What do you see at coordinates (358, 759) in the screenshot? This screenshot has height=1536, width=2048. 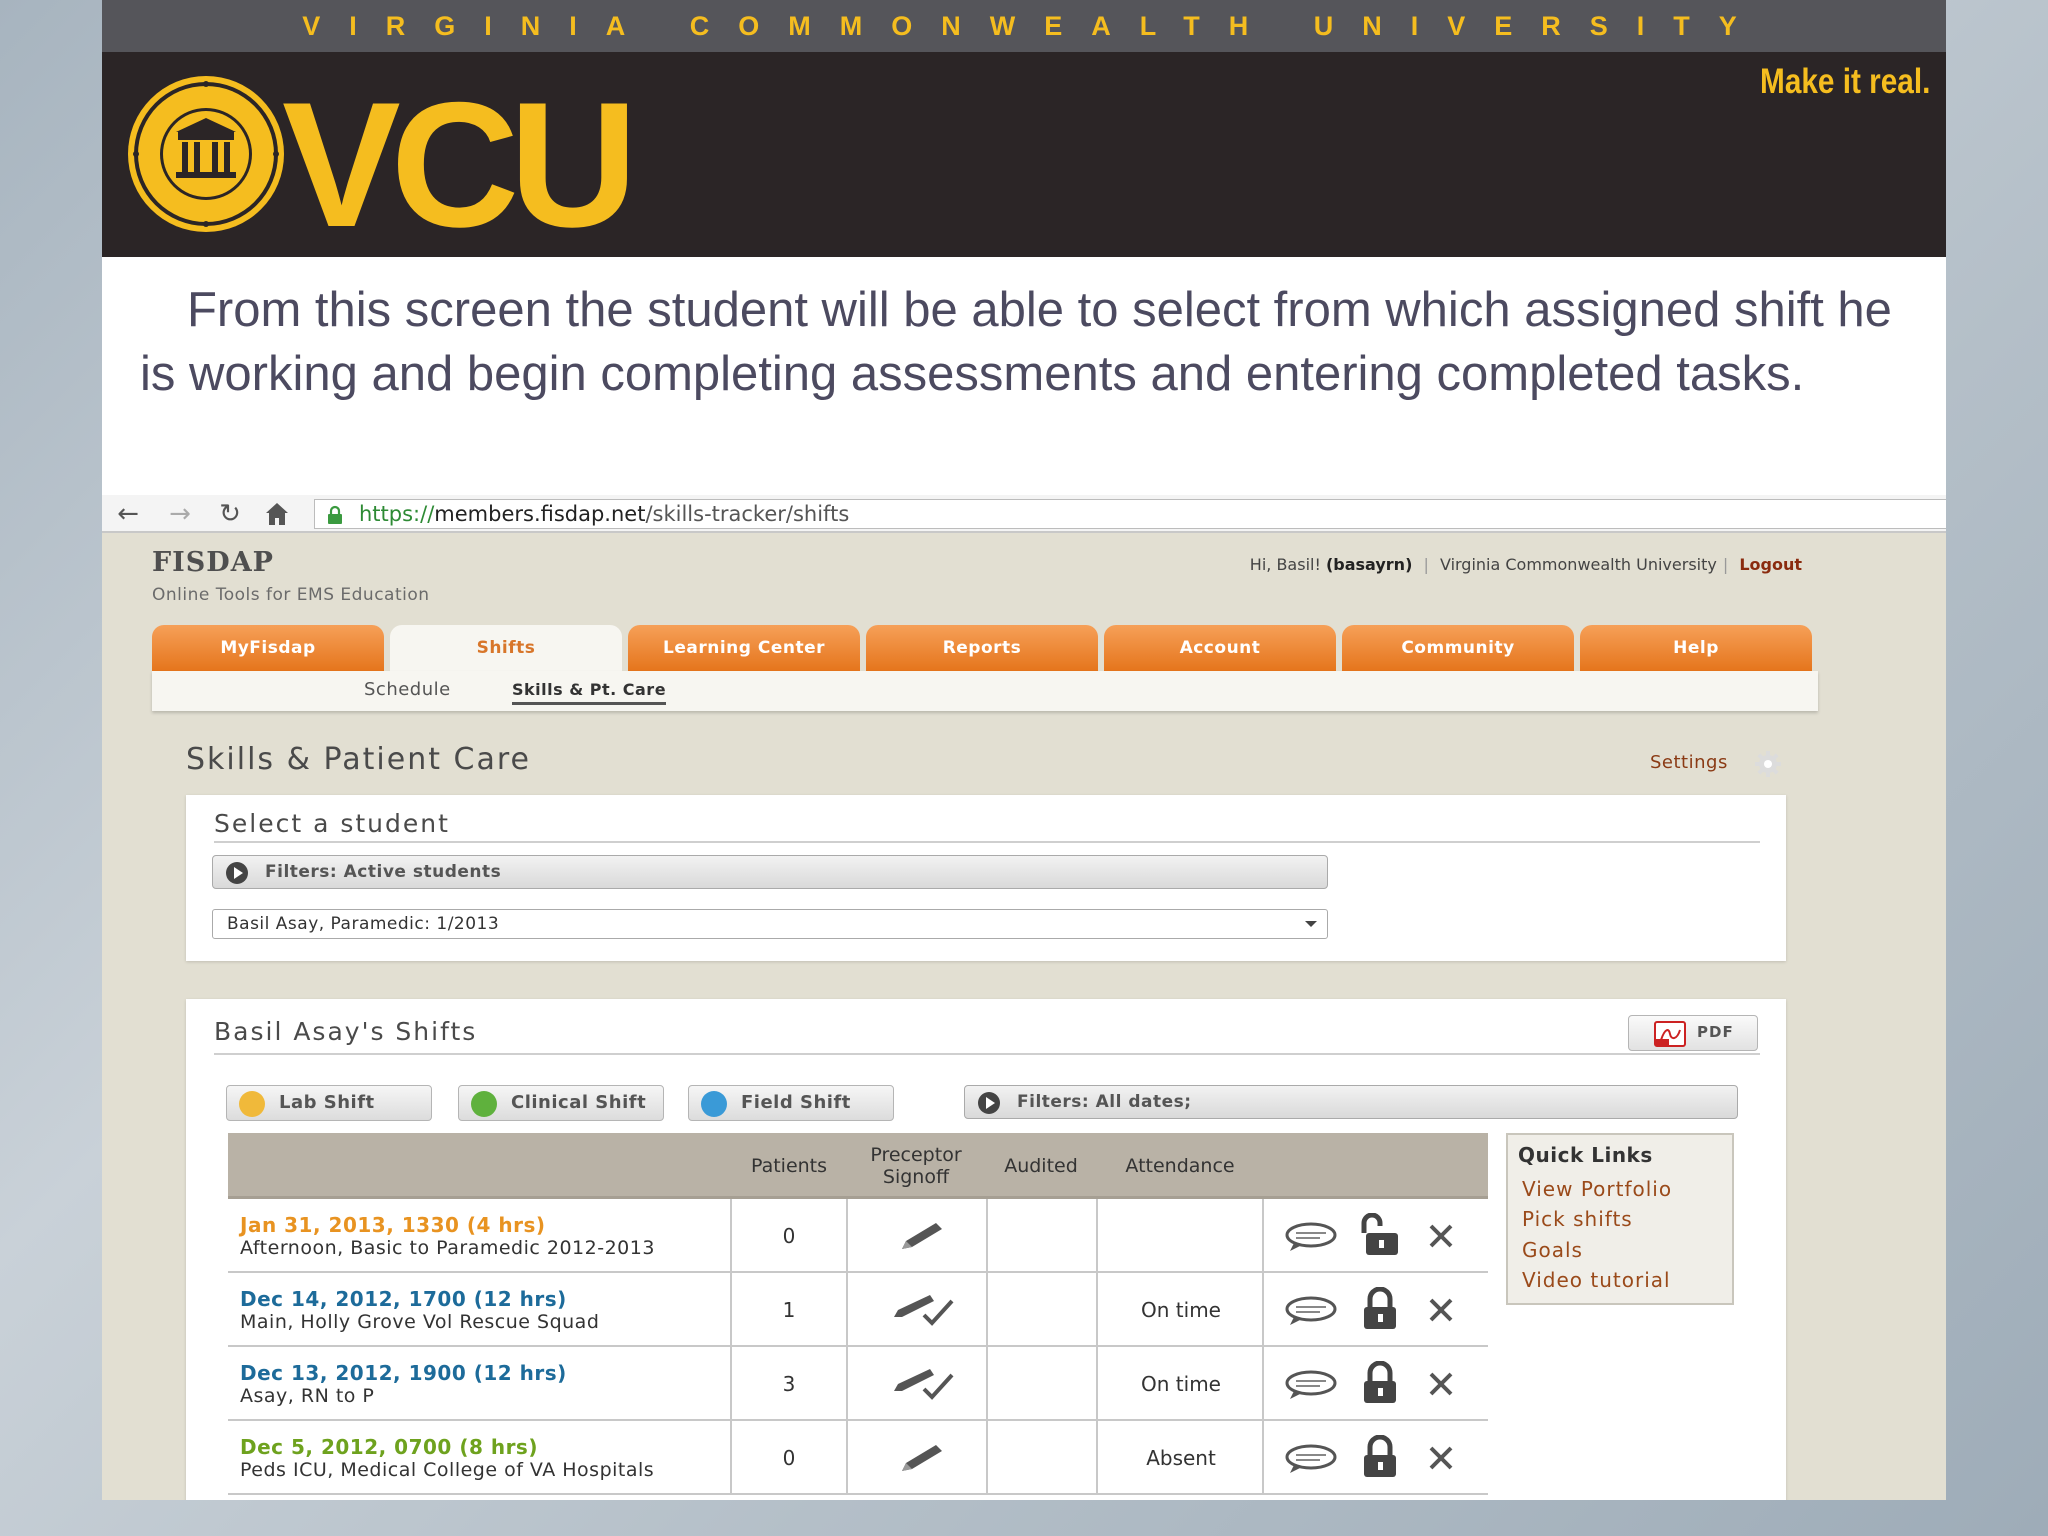 I see `page-title: Skills & Patient Care` at bounding box center [358, 759].